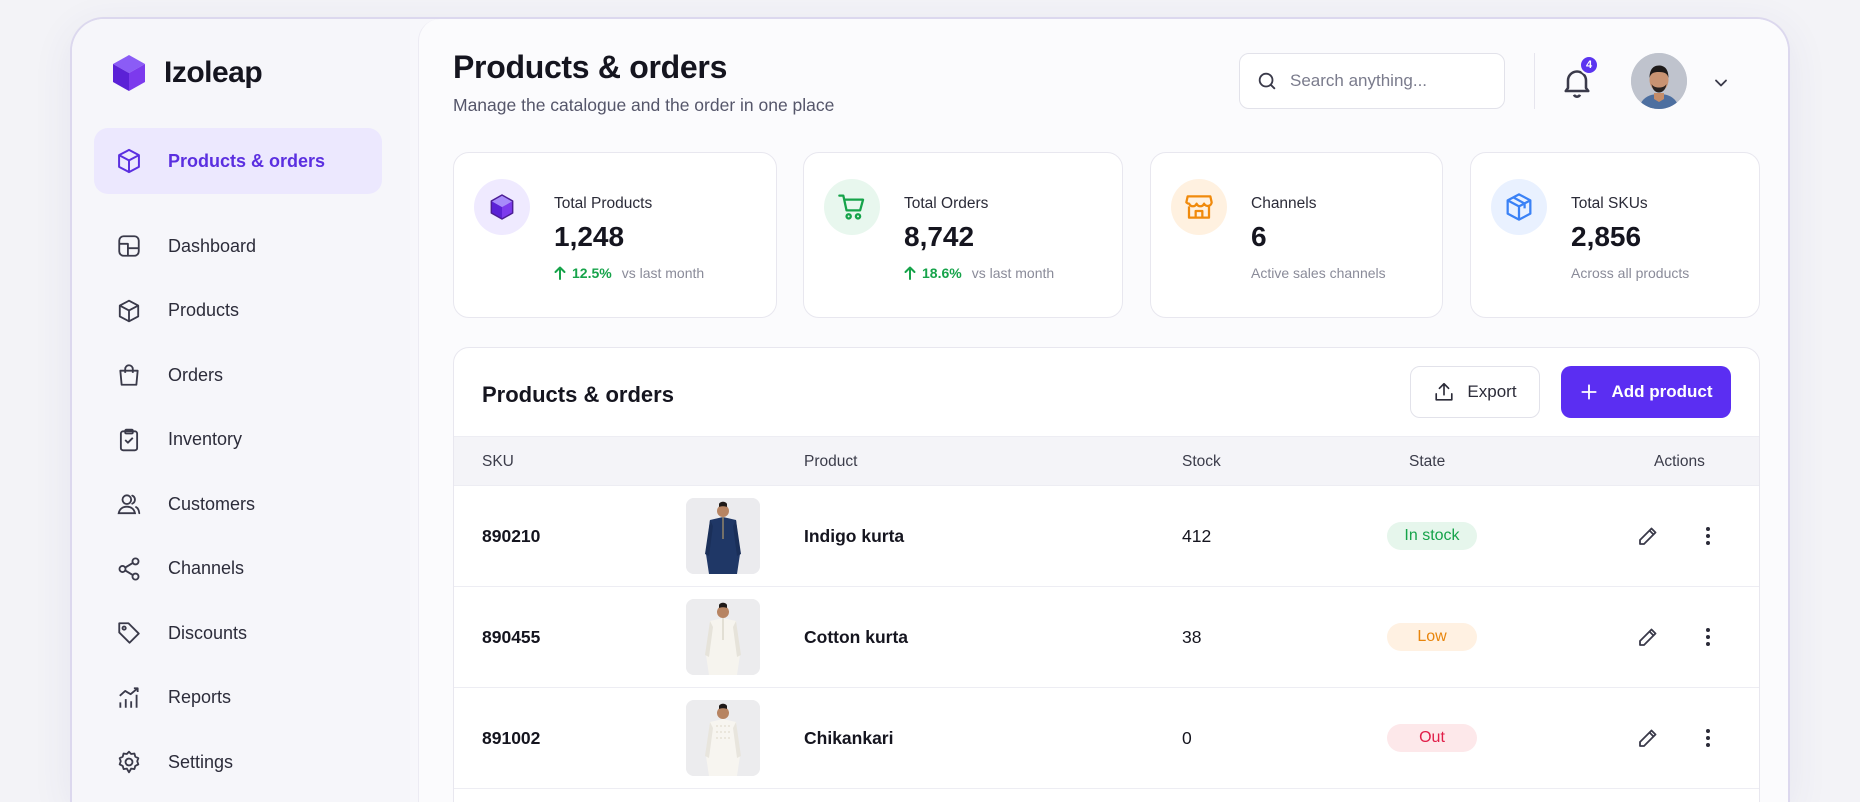 The width and height of the screenshot is (1860, 802). Describe the element at coordinates (1284, 203) in the screenshot. I see `stat-title: Channels` at that location.